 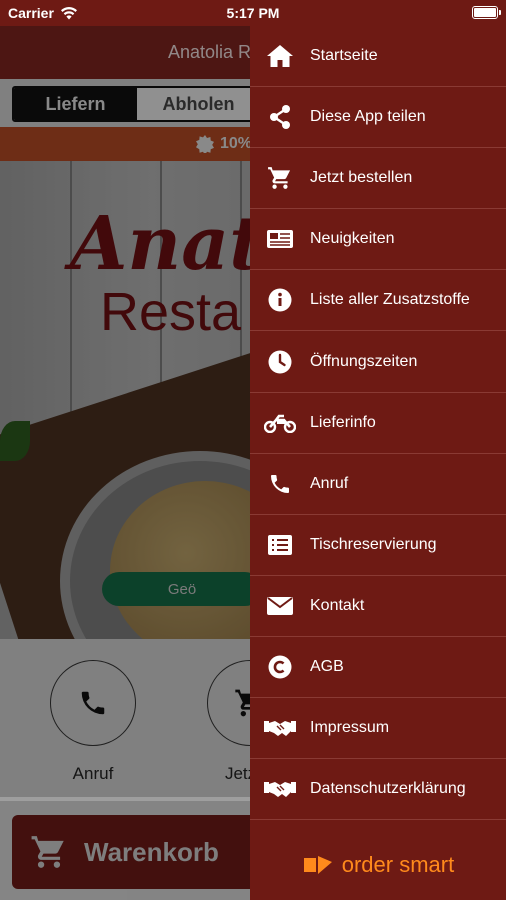 I want to click on menu-item-label: Tischreservierung, so click(x=373, y=544).